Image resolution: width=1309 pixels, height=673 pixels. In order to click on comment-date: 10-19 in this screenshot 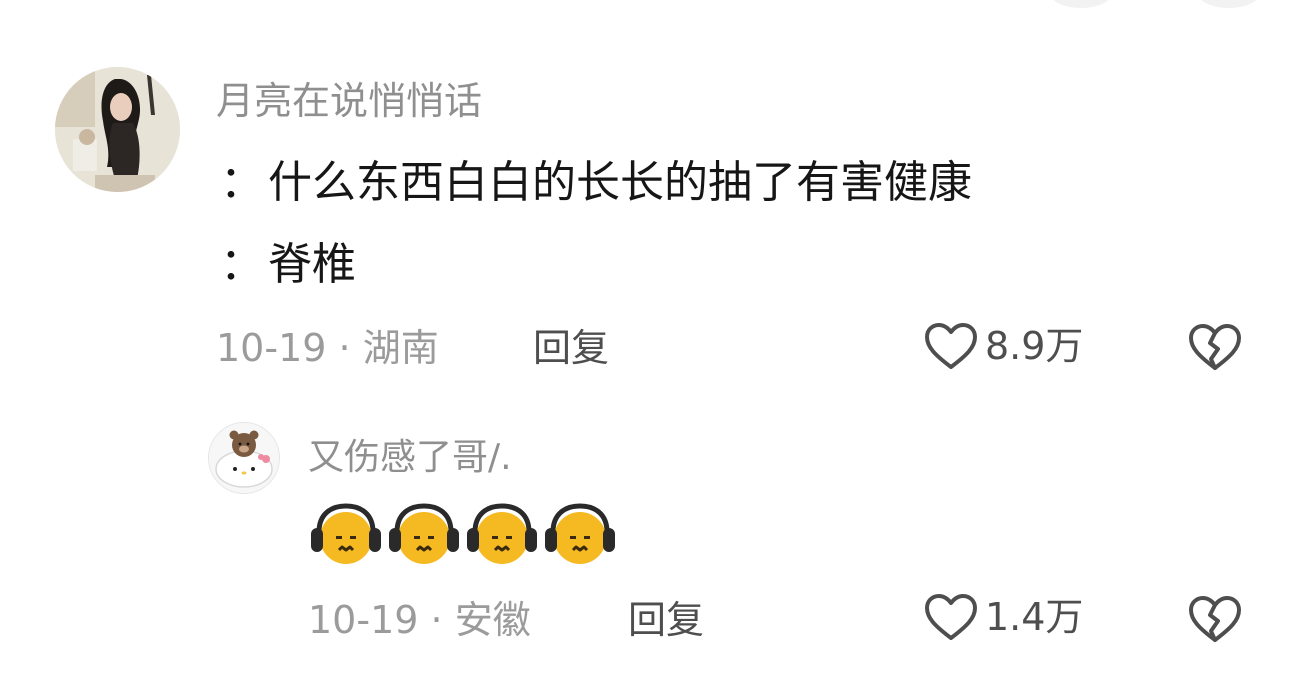, I will do `click(271, 348)`.